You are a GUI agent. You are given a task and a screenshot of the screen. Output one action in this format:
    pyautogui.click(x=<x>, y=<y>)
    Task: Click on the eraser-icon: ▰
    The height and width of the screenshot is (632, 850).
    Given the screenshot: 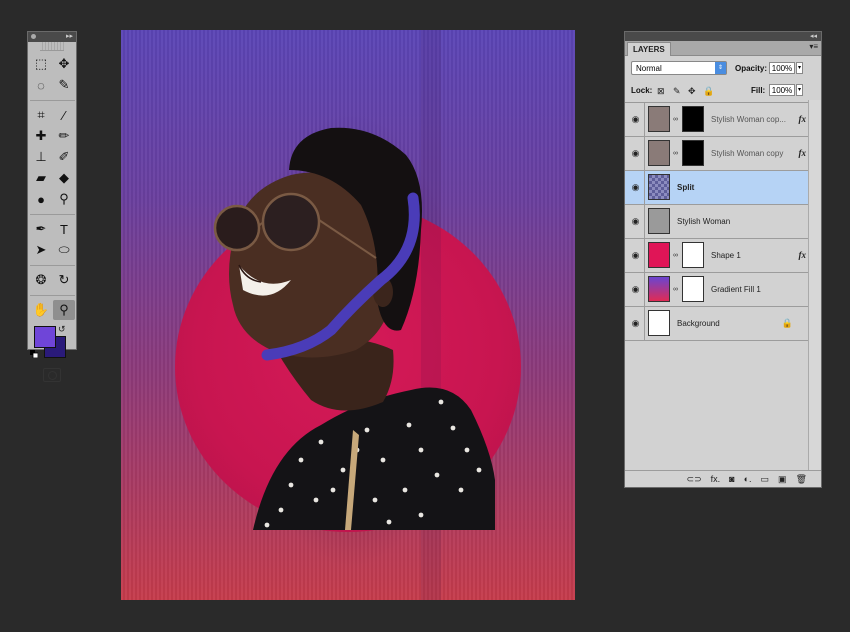 What is the action you would take?
    pyautogui.click(x=41, y=178)
    